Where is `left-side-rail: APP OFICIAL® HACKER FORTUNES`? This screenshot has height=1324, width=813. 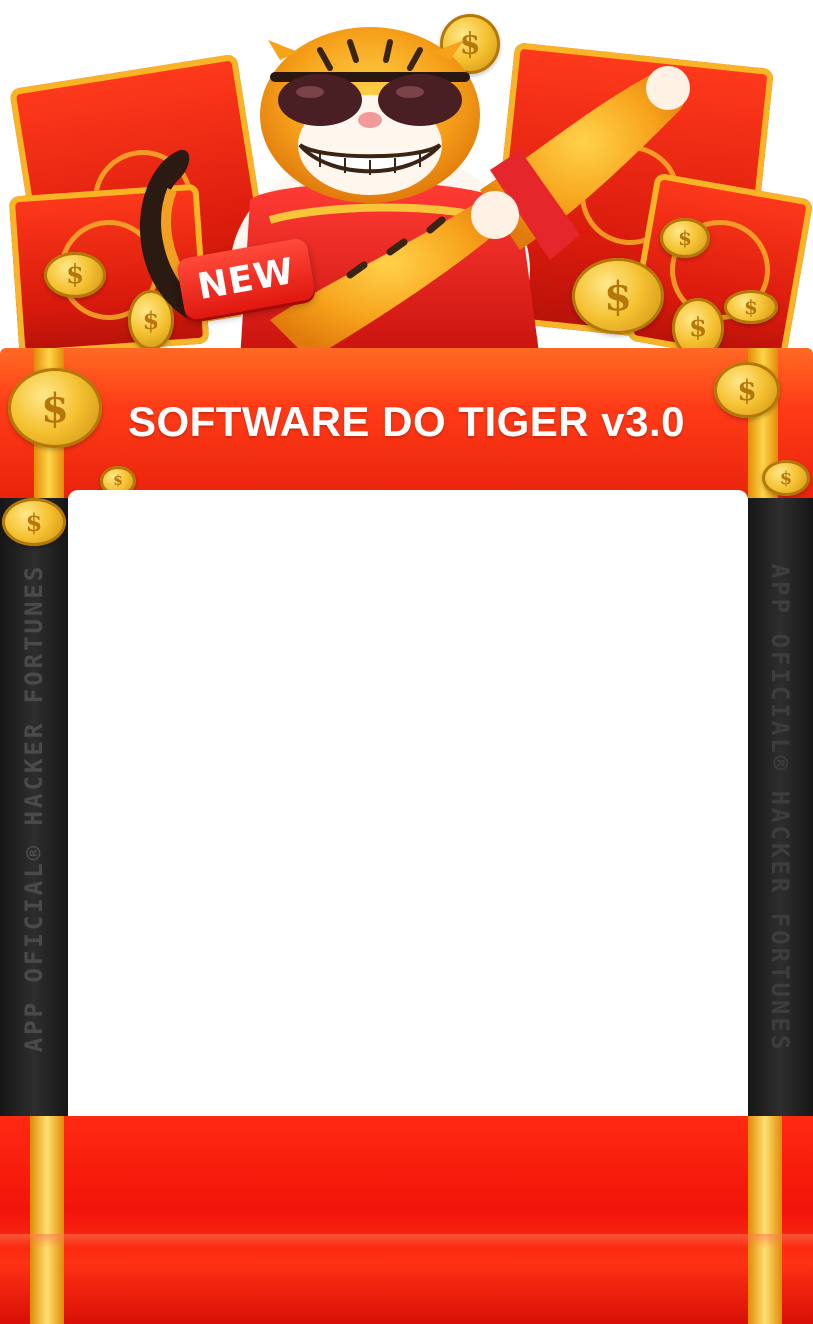
left-side-rail: APP OFICIAL® HACKER FORTUNES is located at coordinates (34, 808).